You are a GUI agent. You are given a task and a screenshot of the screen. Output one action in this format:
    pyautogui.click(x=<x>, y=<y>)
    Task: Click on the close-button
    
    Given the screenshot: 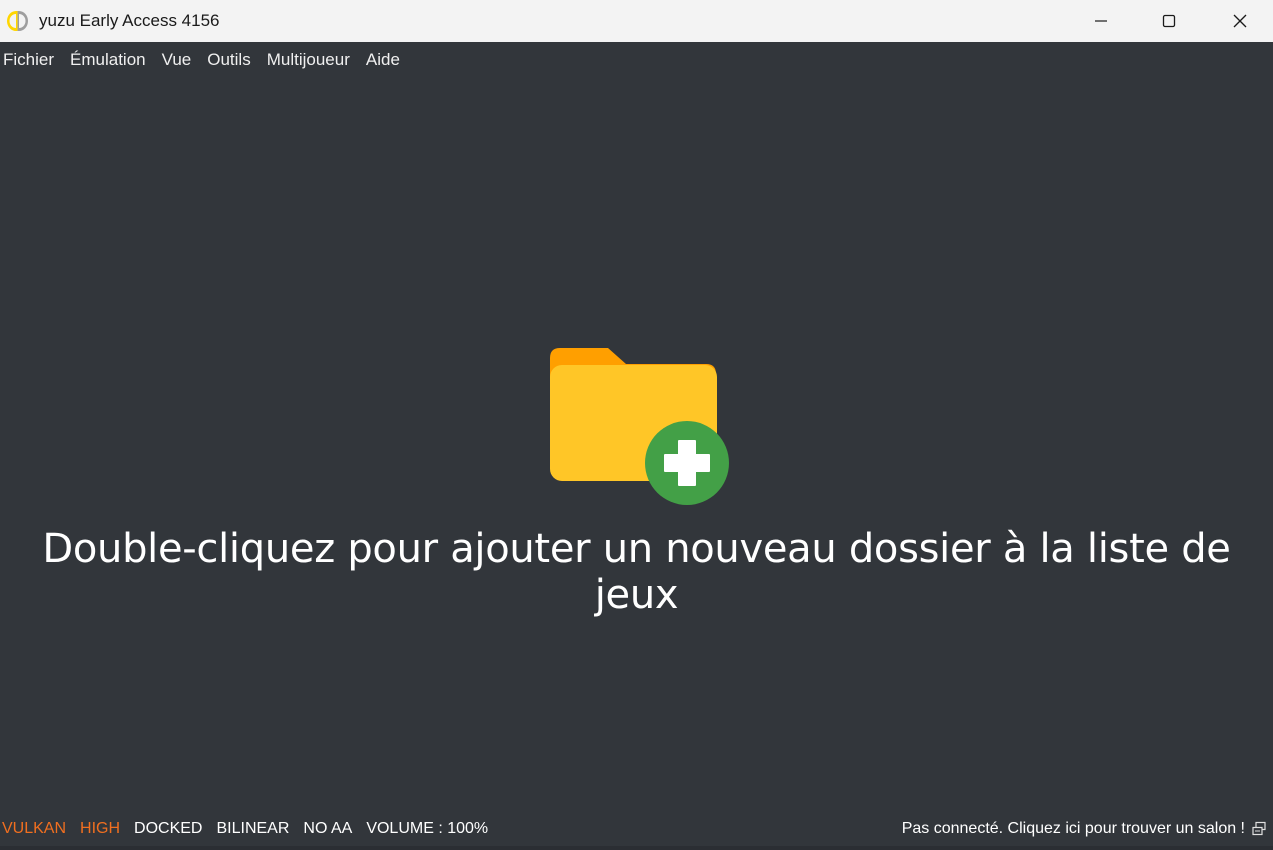 What is the action you would take?
    pyautogui.click(x=1239, y=21)
    